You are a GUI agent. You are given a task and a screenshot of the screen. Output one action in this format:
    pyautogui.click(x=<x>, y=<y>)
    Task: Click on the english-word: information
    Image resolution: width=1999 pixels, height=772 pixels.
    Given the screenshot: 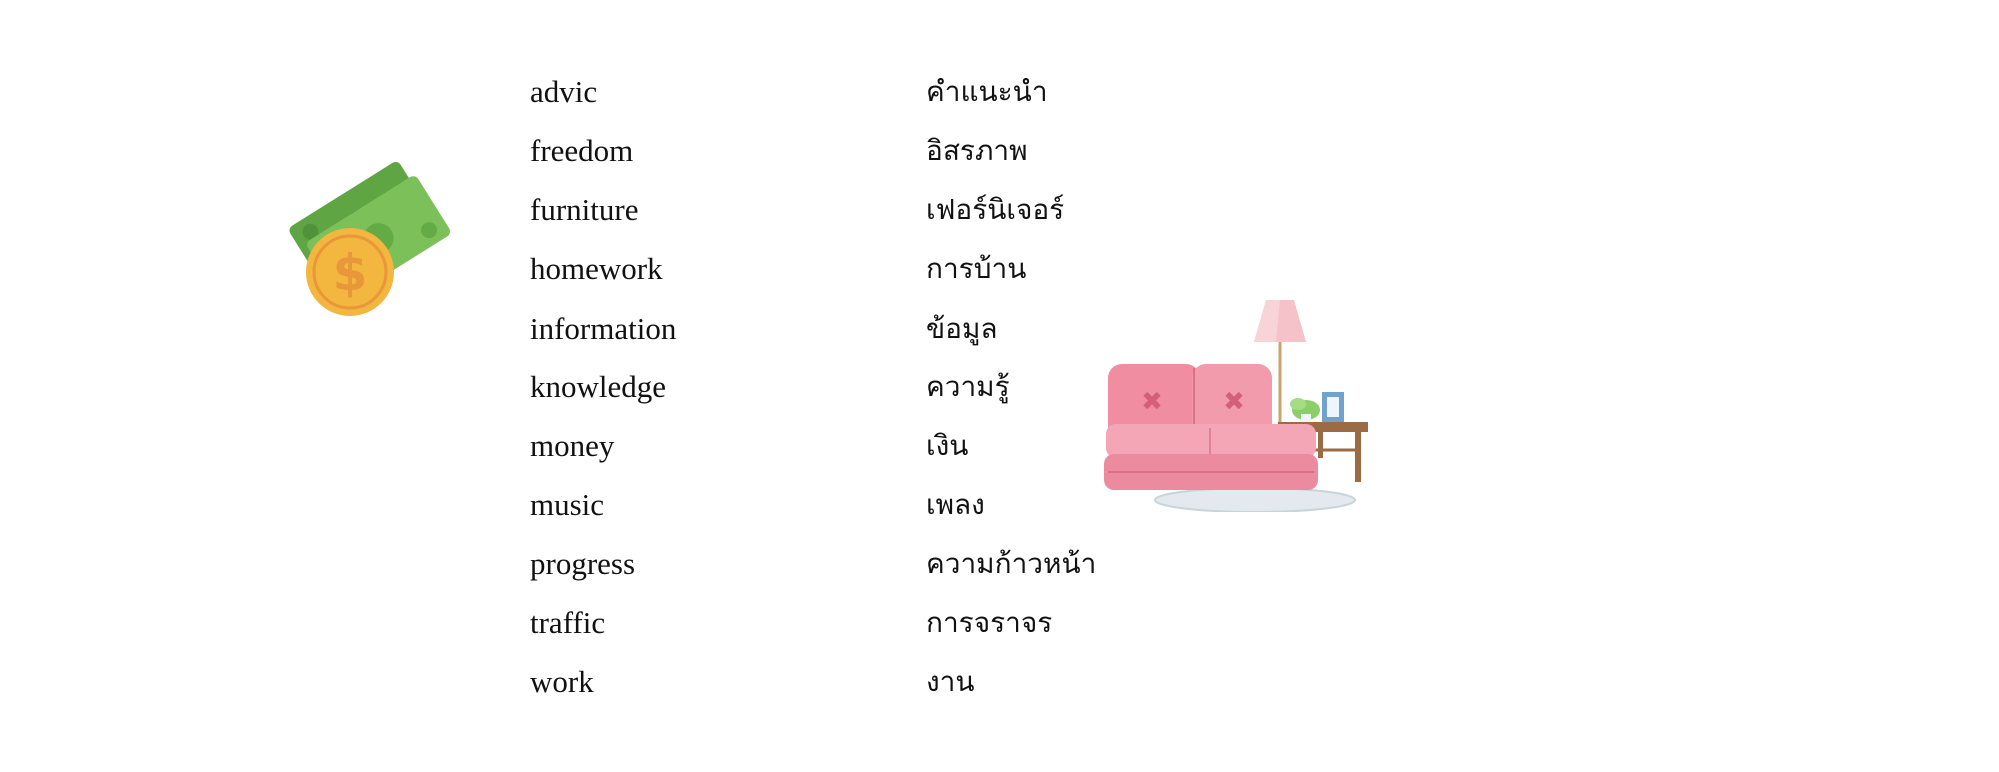 What is the action you would take?
    pyautogui.click(x=603, y=328)
    